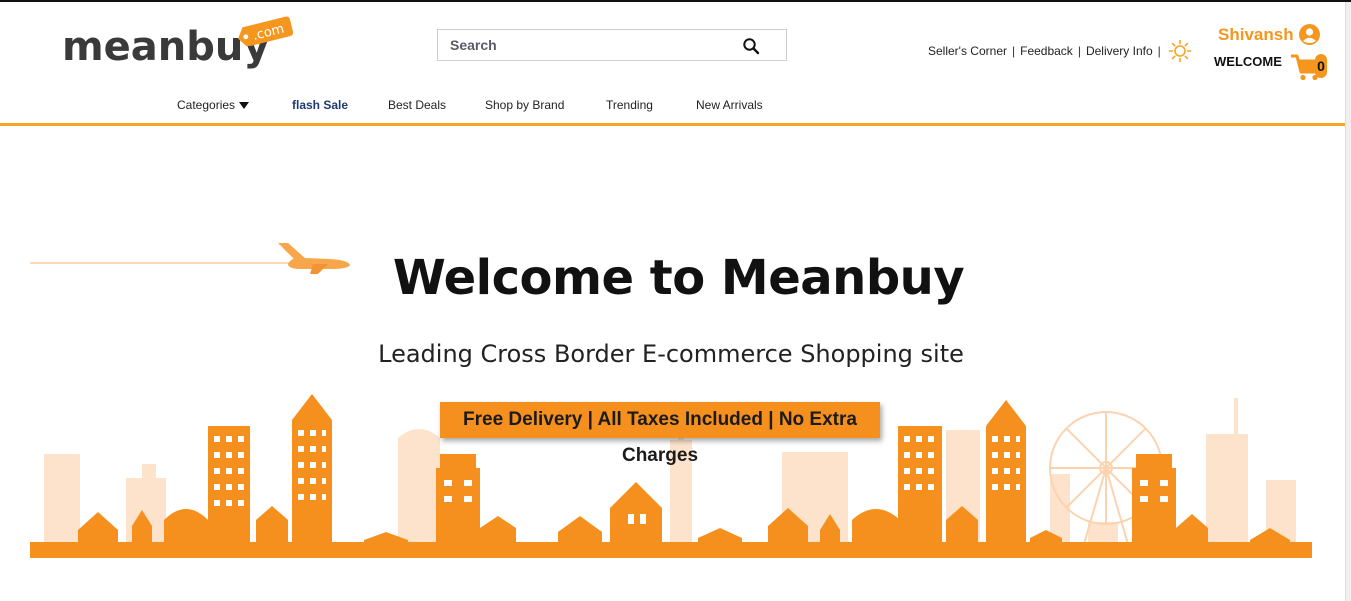 The image size is (1351, 601). Describe the element at coordinates (1348, 301) in the screenshot. I see `vertical-scrollbar` at that location.